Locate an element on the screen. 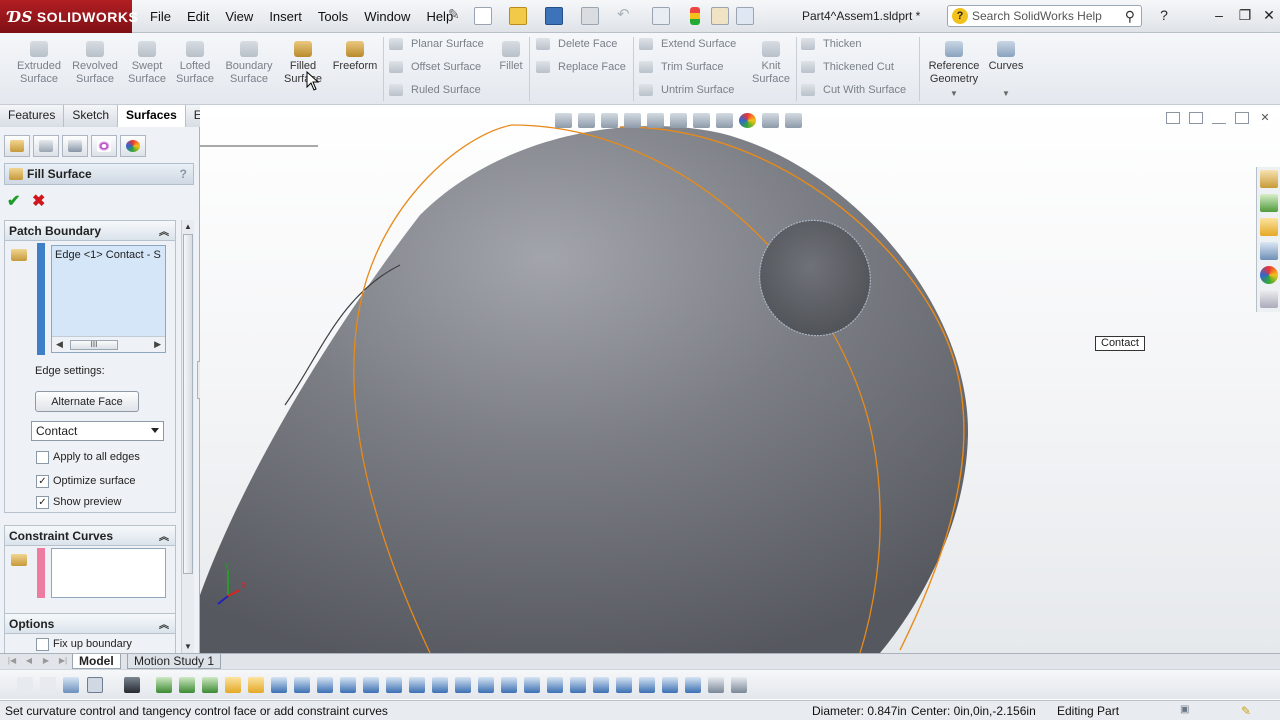 This screenshot has height=720, width=1280. fix-up-boundary-checkbox: Fix up boundary is located at coordinates (84, 644).